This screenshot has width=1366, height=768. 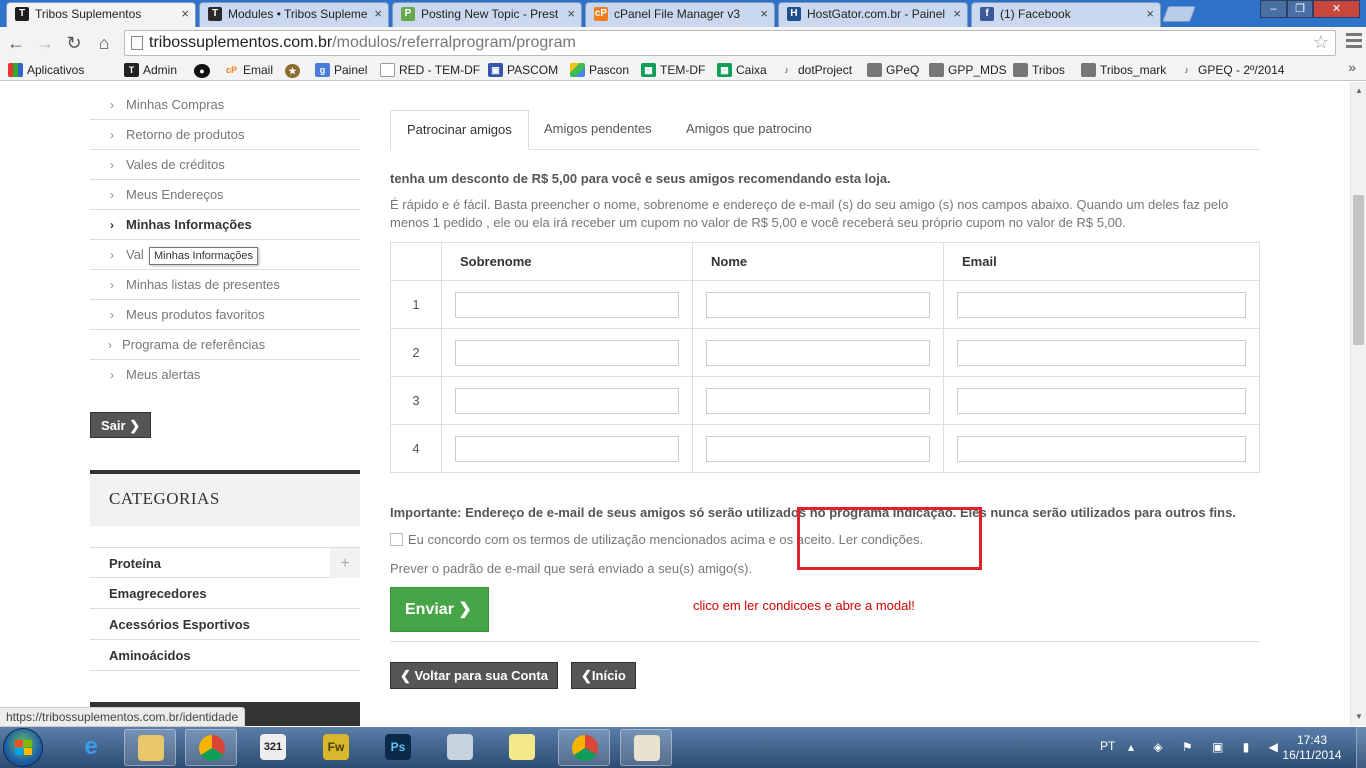 I want to click on close-window-button: ✕, so click(x=1336, y=9).